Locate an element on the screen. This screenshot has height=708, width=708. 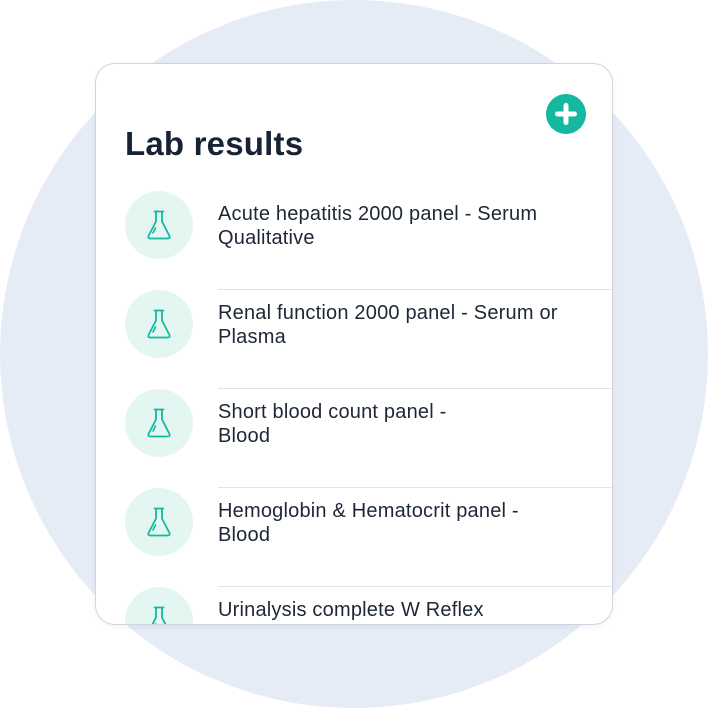
lab-result-label: Urinalysis complete W Reflex is located at coordinates (351, 610).